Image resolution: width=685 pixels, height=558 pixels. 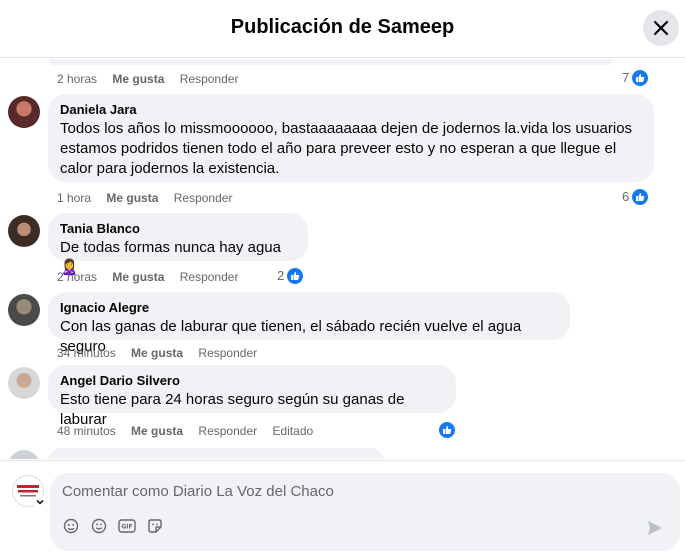 I want to click on emoji-icon, so click(x=99, y=526).